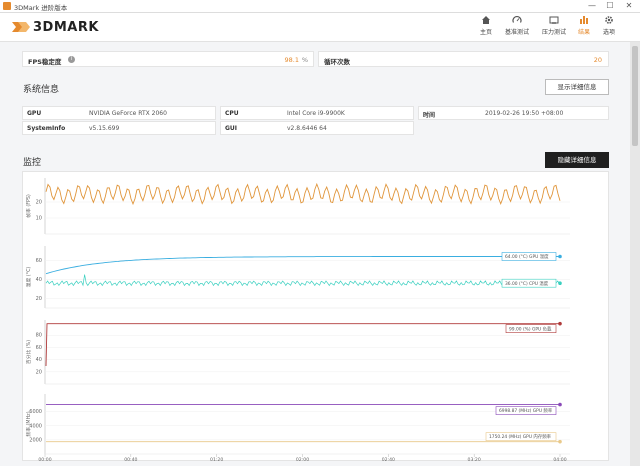 The image size is (640, 466). Describe the element at coordinates (232, 113) in the screenshot. I see `cpu-label: CPU` at that location.